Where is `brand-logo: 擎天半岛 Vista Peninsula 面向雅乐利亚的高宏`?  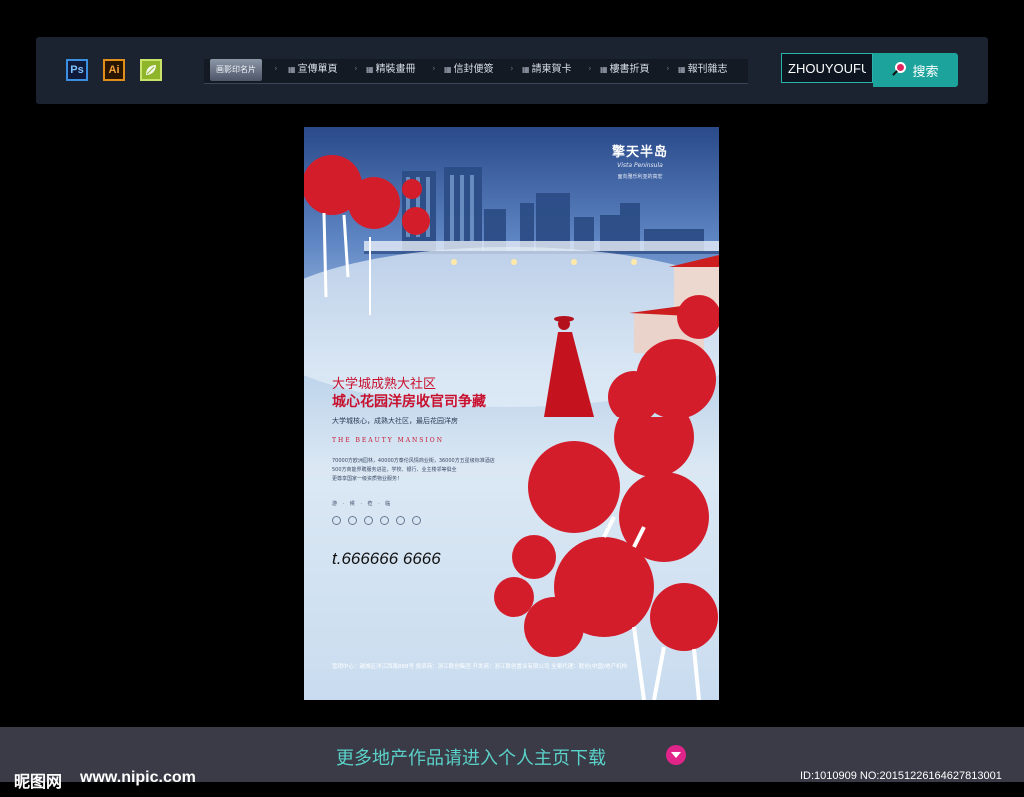 brand-logo: 擎天半岛 Vista Peninsula 面向雅乐利亚的高宏 is located at coordinates (640, 160).